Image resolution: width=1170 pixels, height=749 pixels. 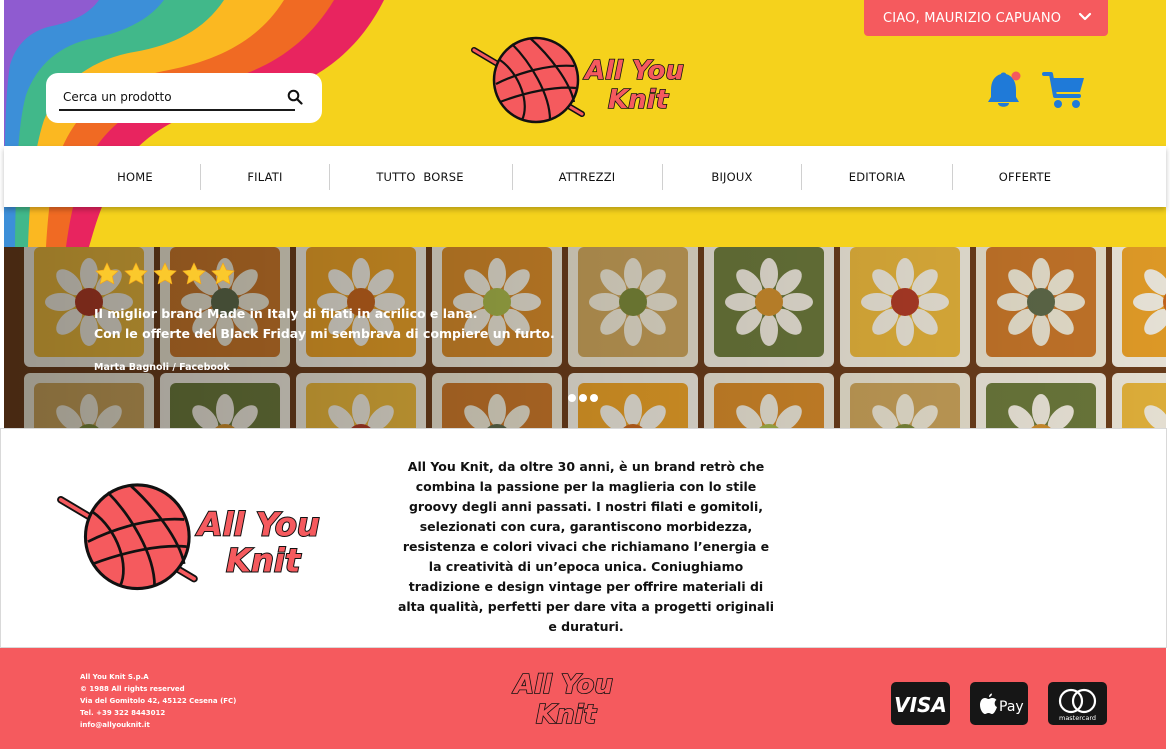 I want to click on nav-item-home: HOME, so click(x=135, y=176).